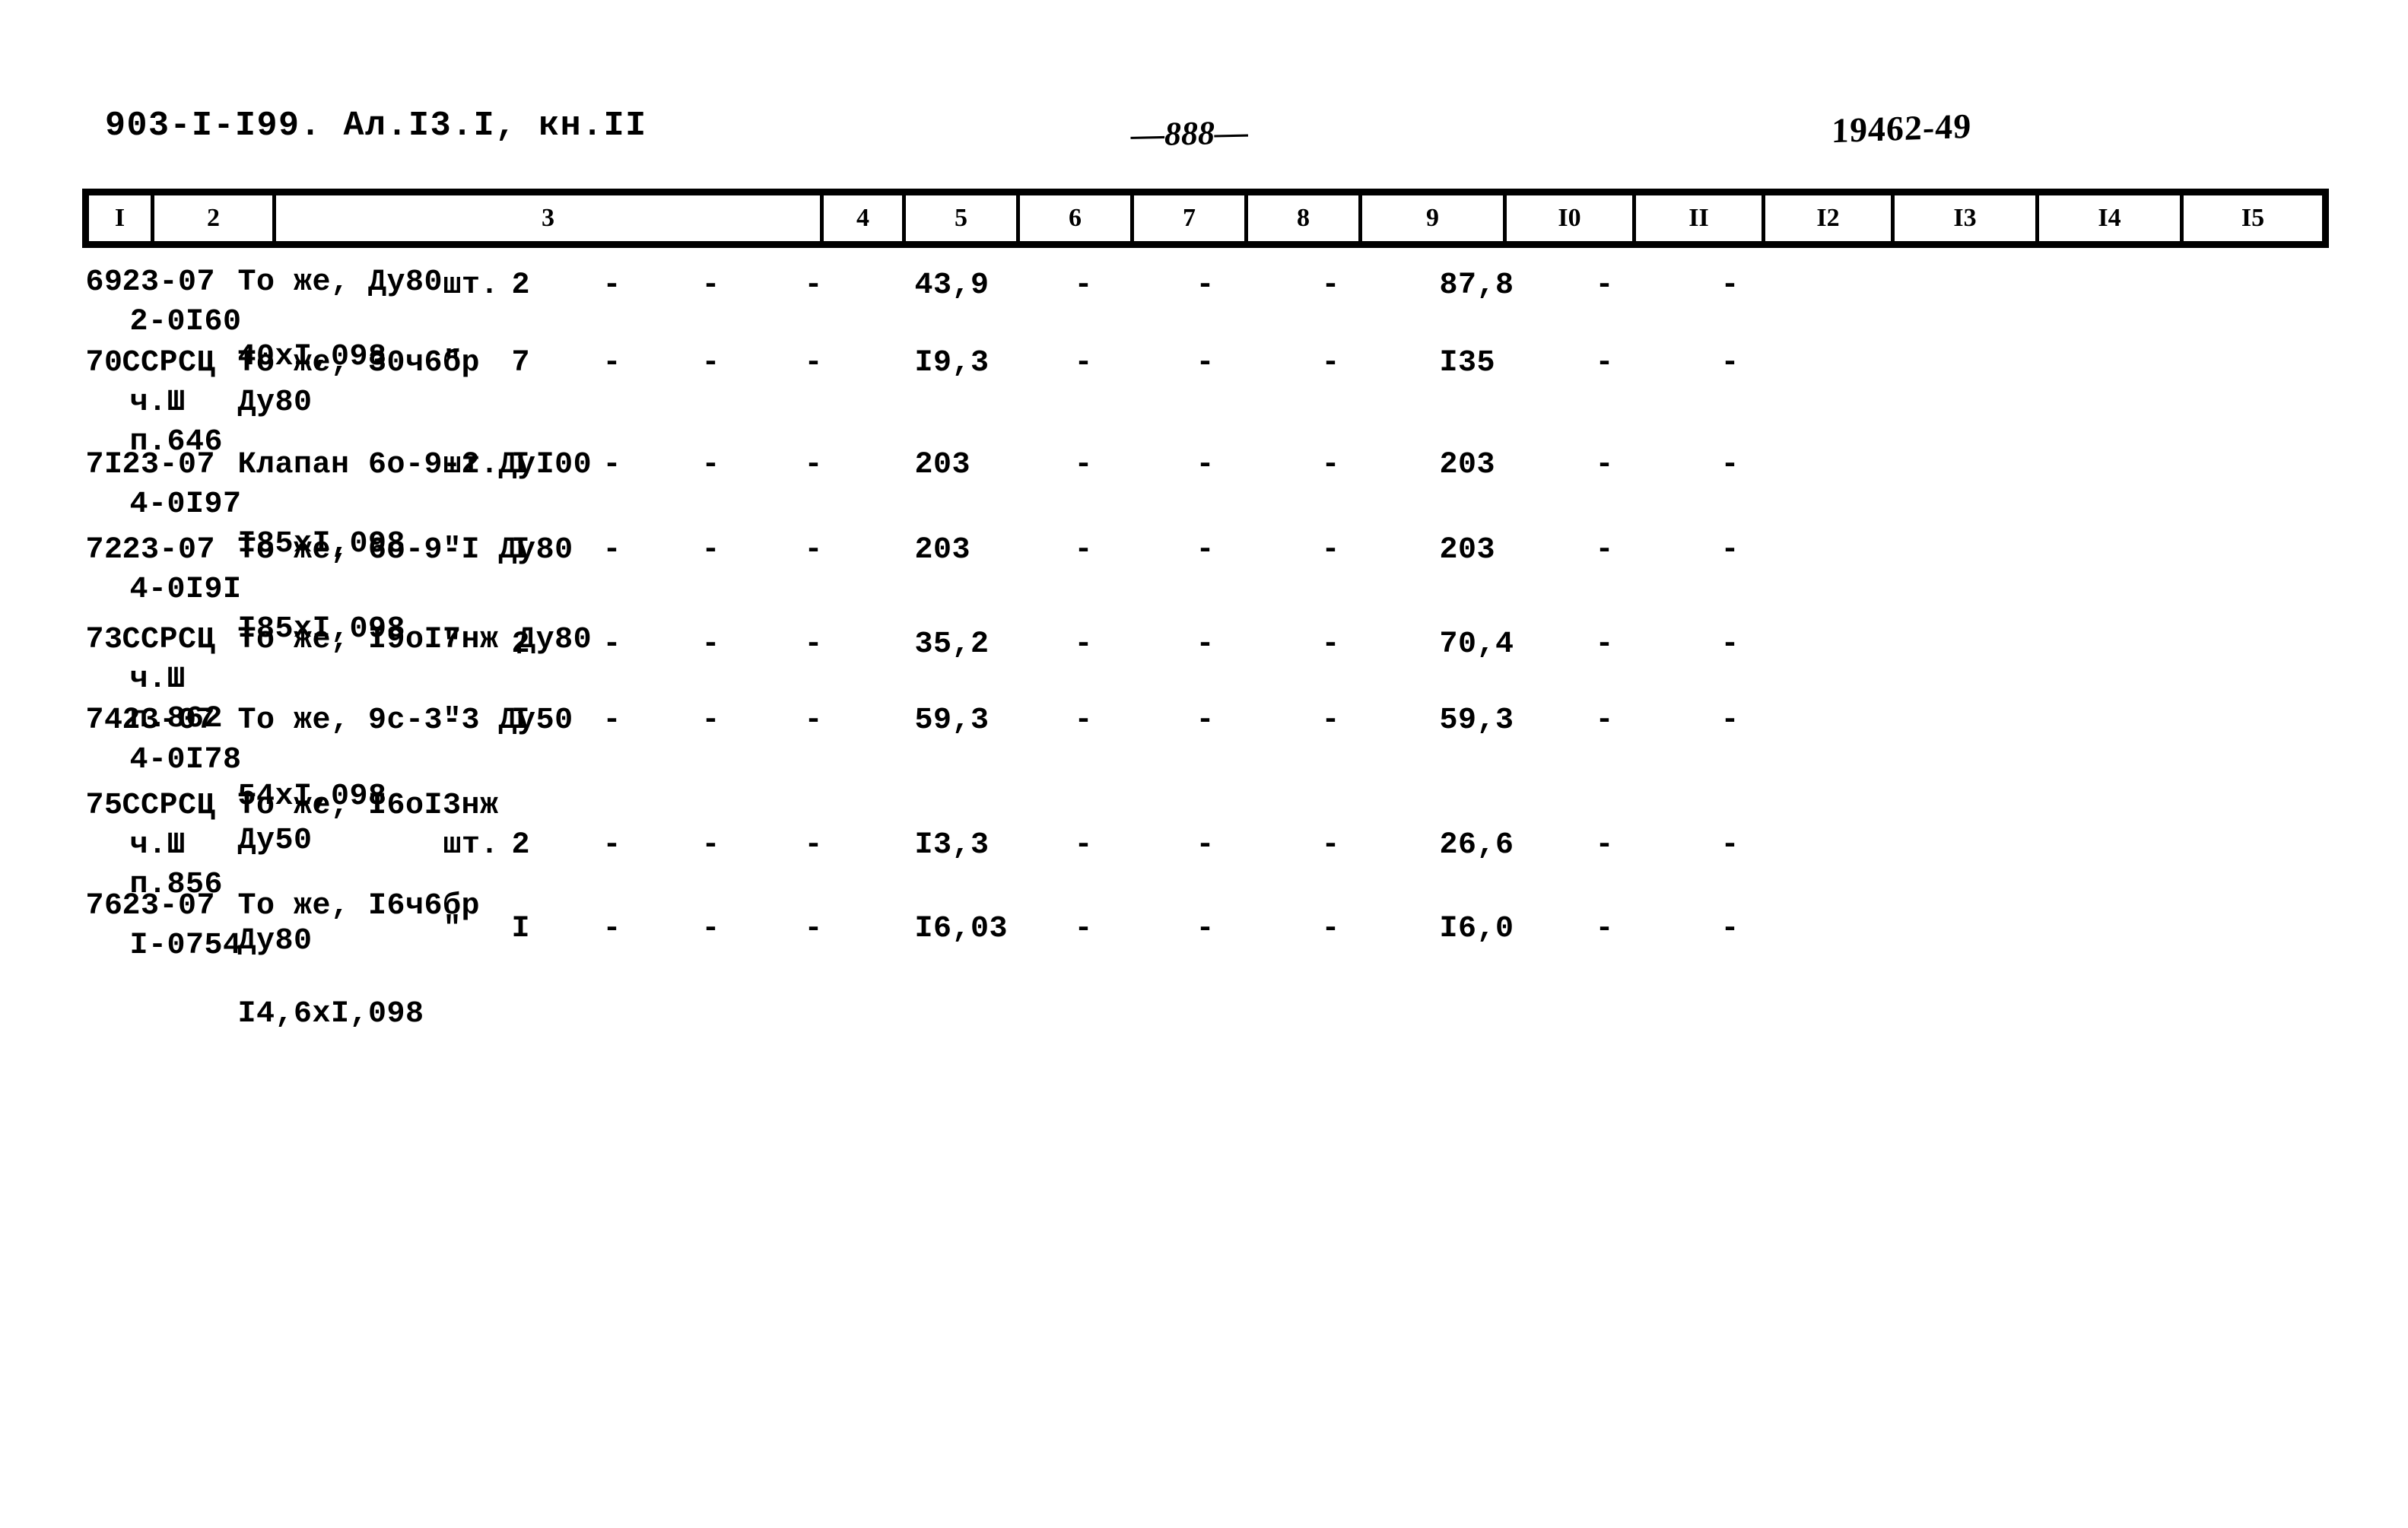  What do you see at coordinates (1901, 128) in the screenshot?
I see `archive-stamp-code: 19462-49` at bounding box center [1901, 128].